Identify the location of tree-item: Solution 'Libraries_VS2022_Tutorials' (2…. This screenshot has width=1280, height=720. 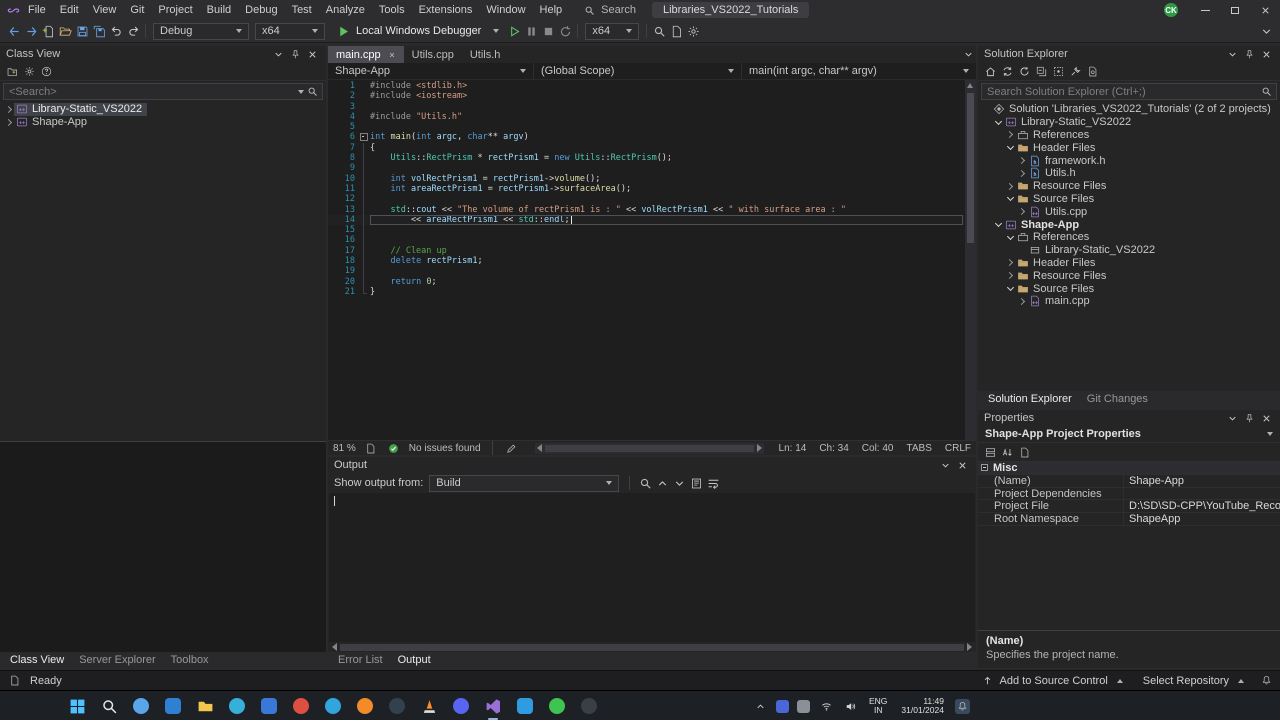
(1129, 109).